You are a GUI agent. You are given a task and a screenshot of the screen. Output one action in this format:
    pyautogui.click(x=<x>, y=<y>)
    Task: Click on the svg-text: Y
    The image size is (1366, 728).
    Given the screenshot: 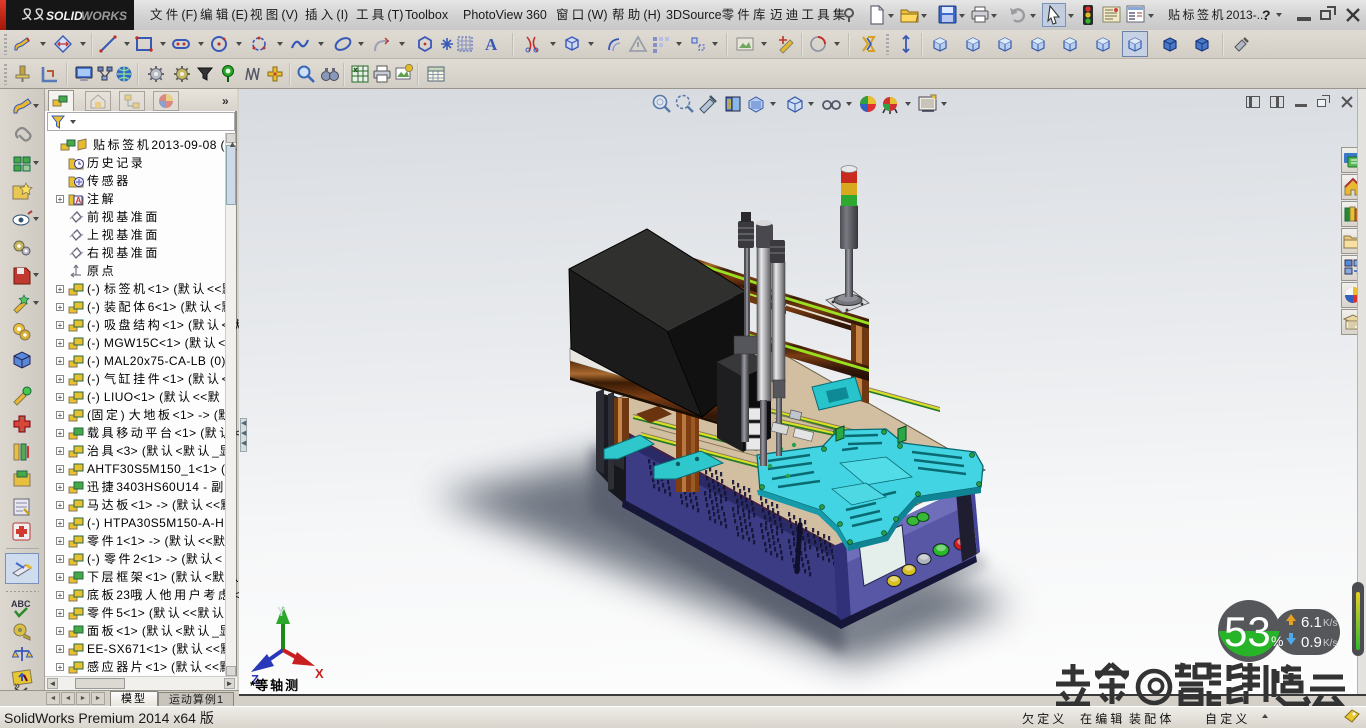 What is the action you would take?
    pyautogui.click(x=281, y=611)
    